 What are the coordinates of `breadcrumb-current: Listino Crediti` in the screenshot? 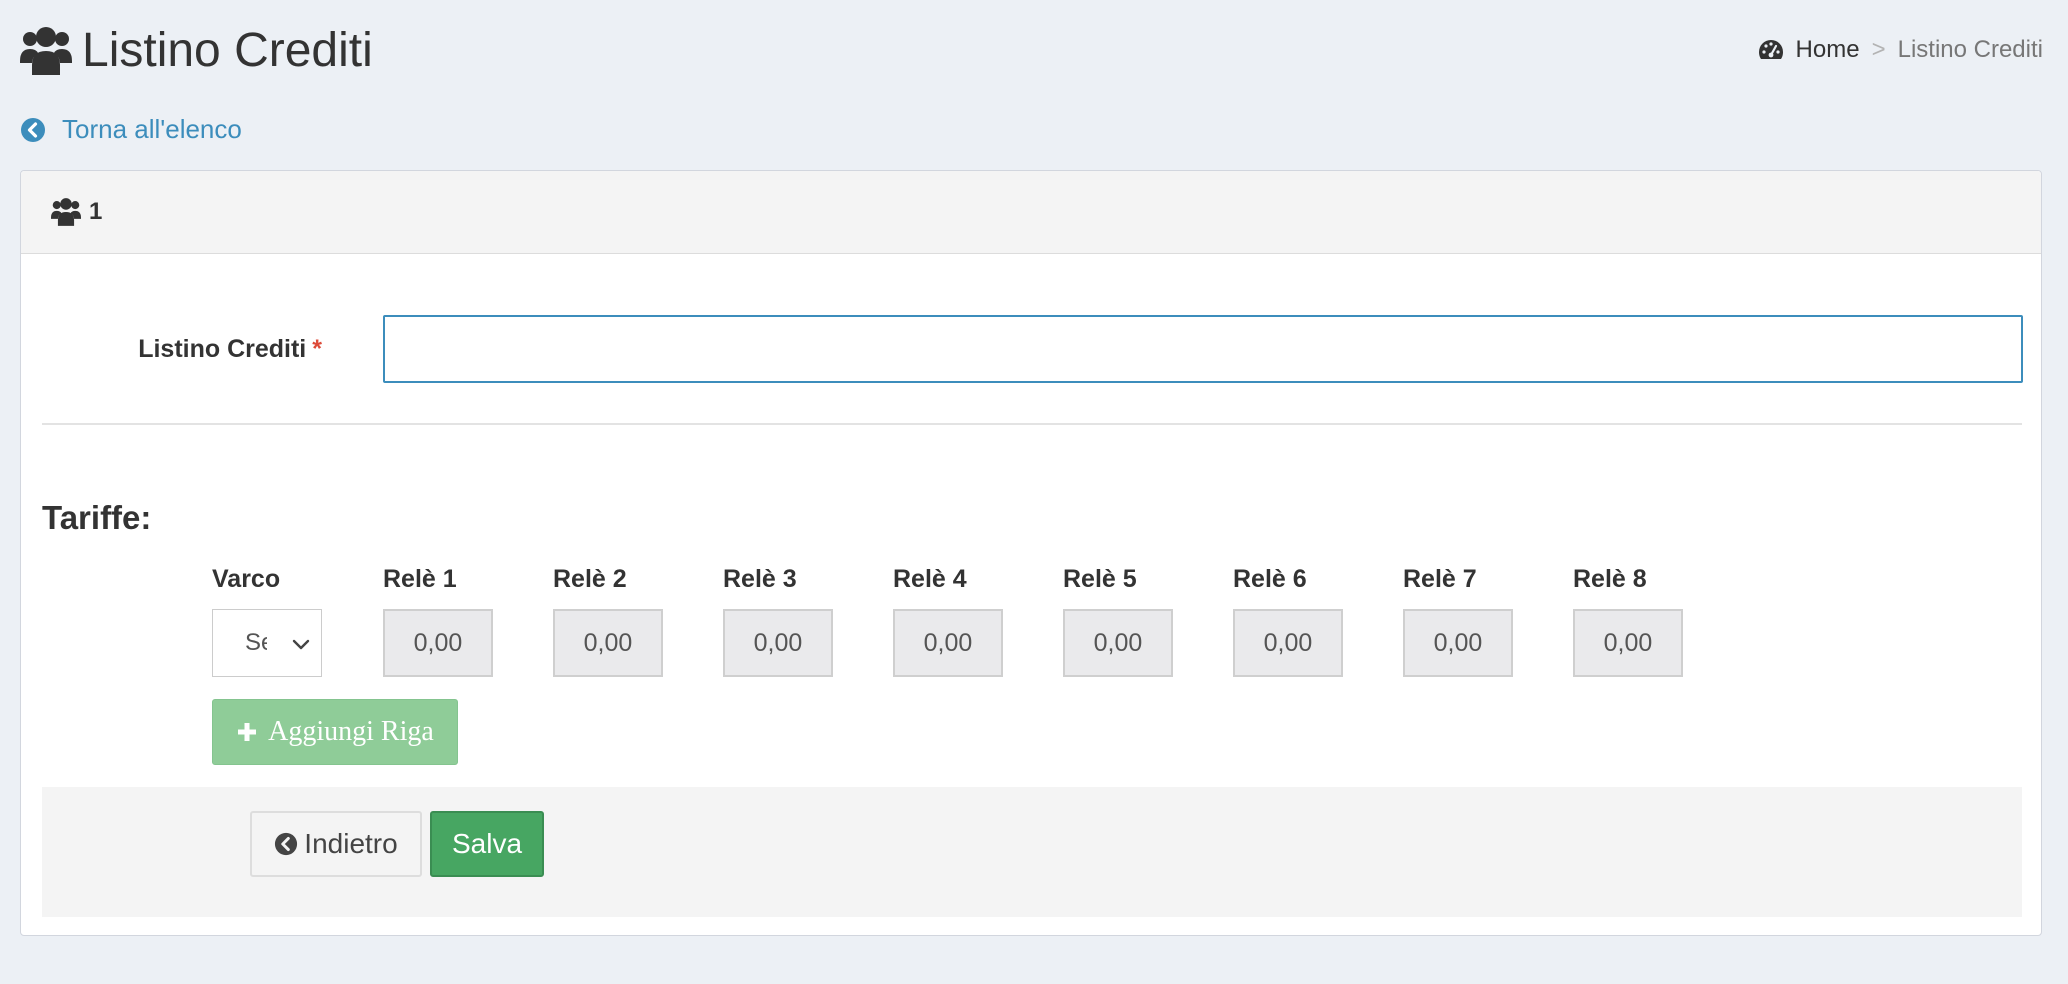 It's located at (1970, 49).